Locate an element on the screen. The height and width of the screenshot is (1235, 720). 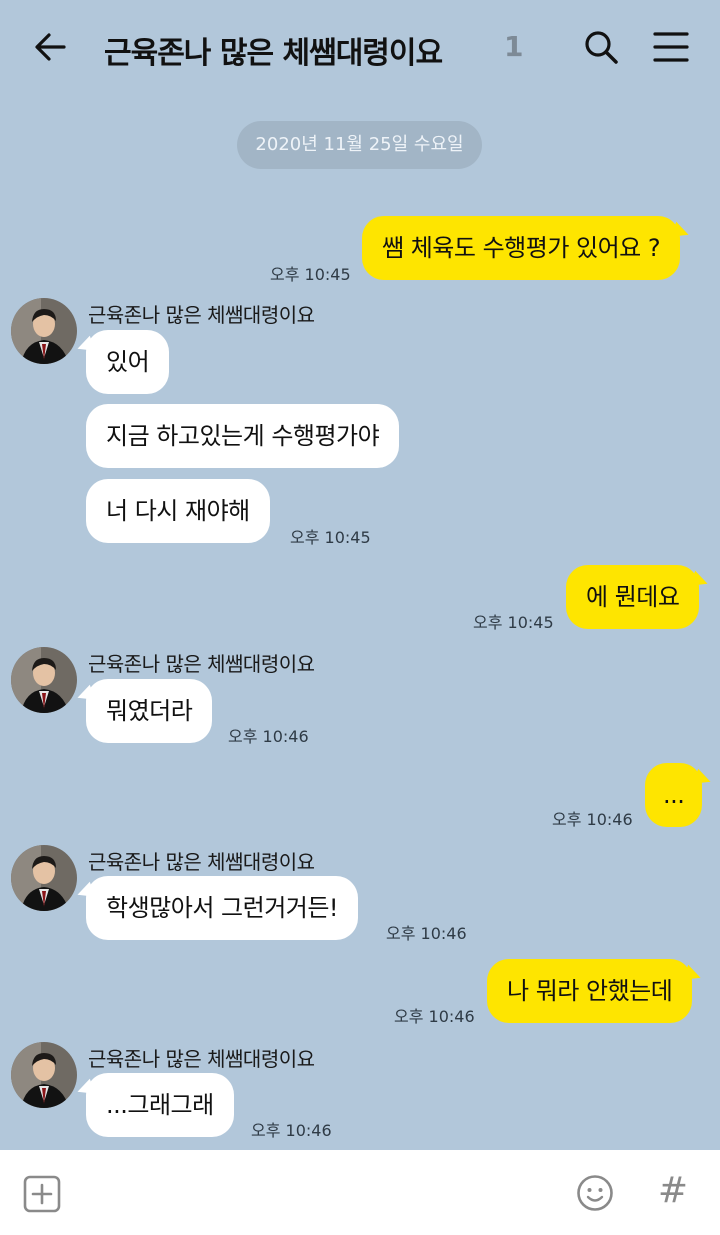
emoji-icon is located at coordinates (595, 1193).